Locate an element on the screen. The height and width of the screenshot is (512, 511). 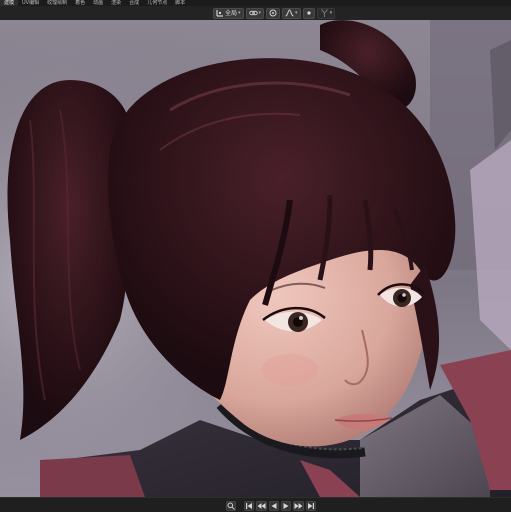
play-reverse-icon is located at coordinates (274, 506).